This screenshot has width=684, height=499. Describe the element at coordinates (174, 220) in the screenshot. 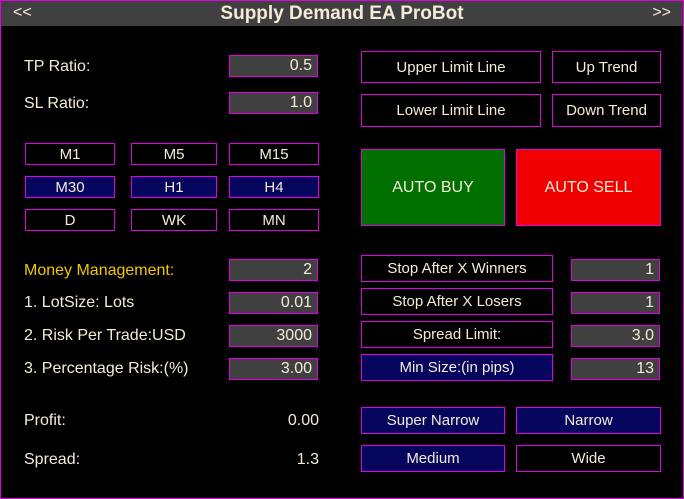

I see `timeframe-wk-button: WK` at that location.